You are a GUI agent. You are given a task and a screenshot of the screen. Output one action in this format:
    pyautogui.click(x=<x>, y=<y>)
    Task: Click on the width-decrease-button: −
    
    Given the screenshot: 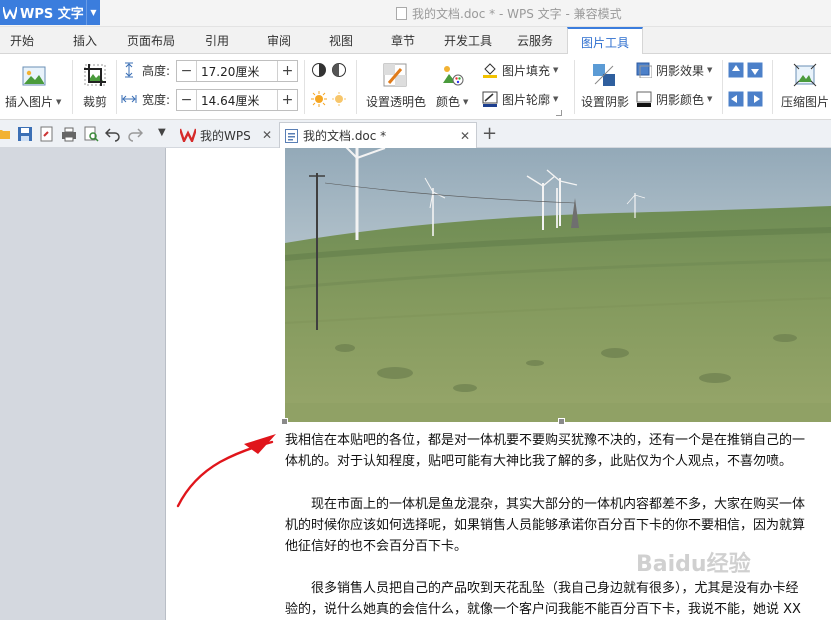 What is the action you would take?
    pyautogui.click(x=187, y=100)
    